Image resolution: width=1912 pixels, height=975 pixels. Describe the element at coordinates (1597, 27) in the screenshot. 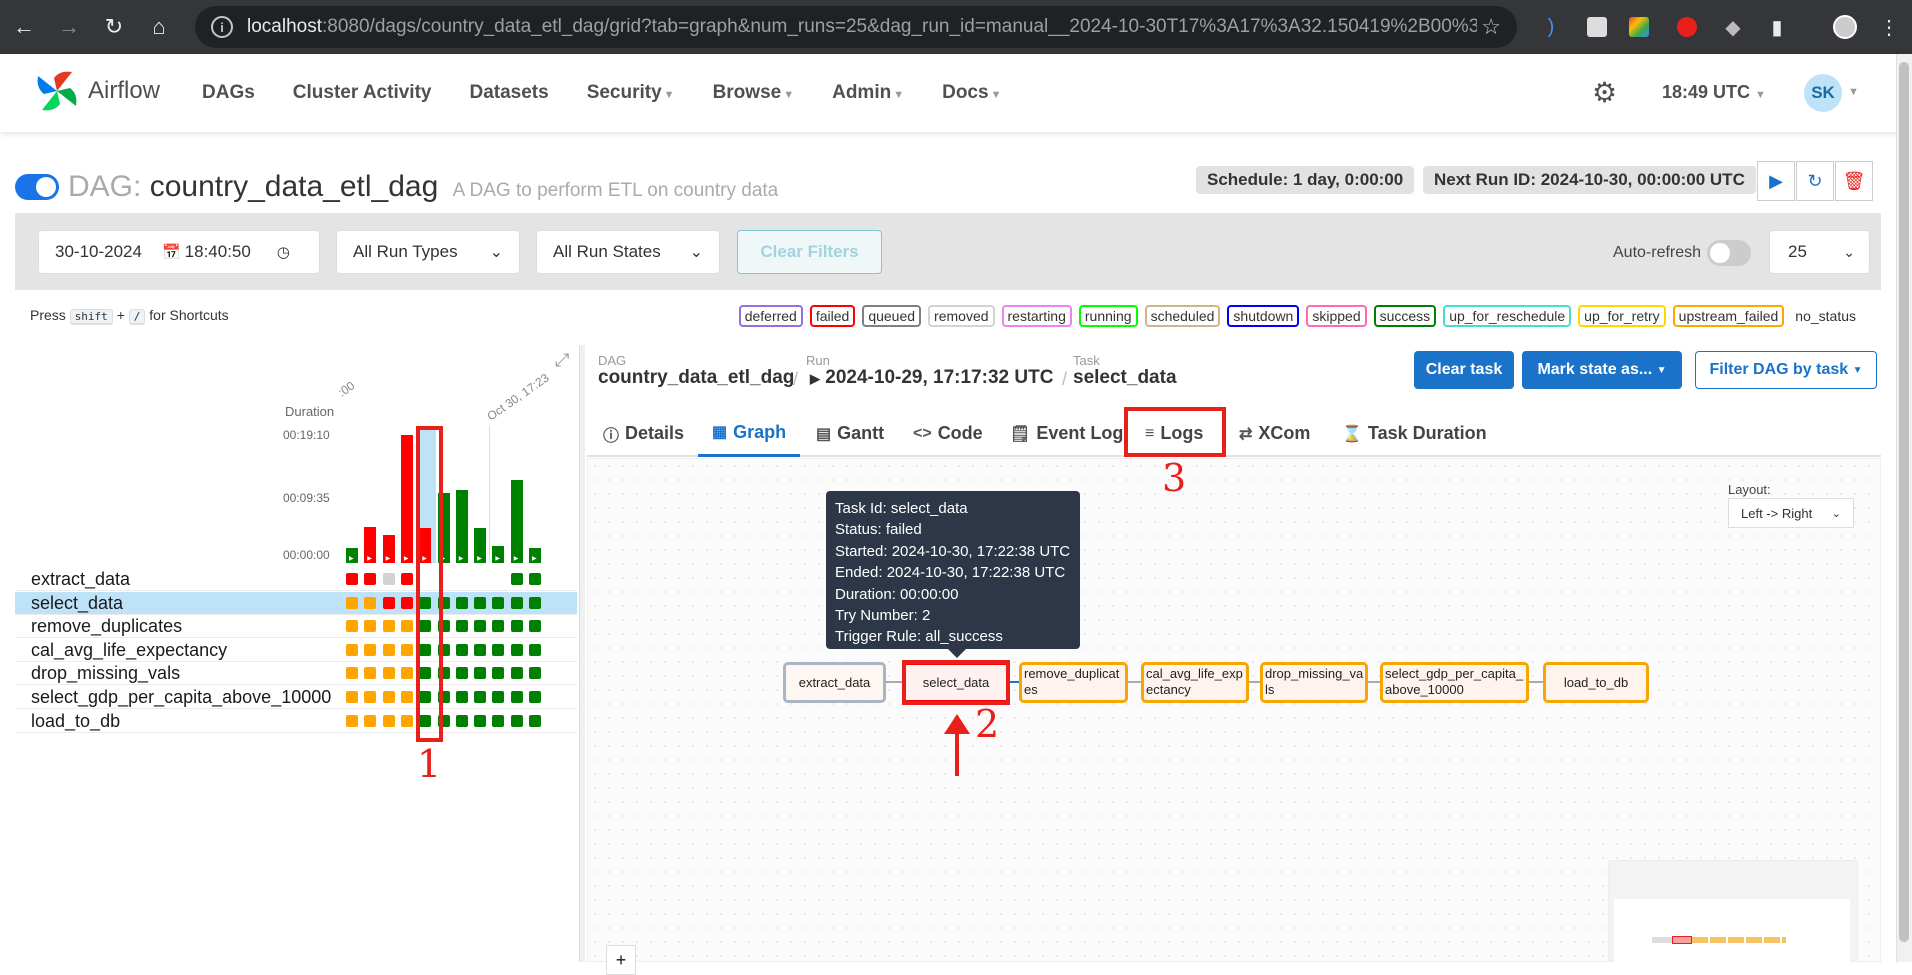

I see `extension-puzzle-icon` at that location.